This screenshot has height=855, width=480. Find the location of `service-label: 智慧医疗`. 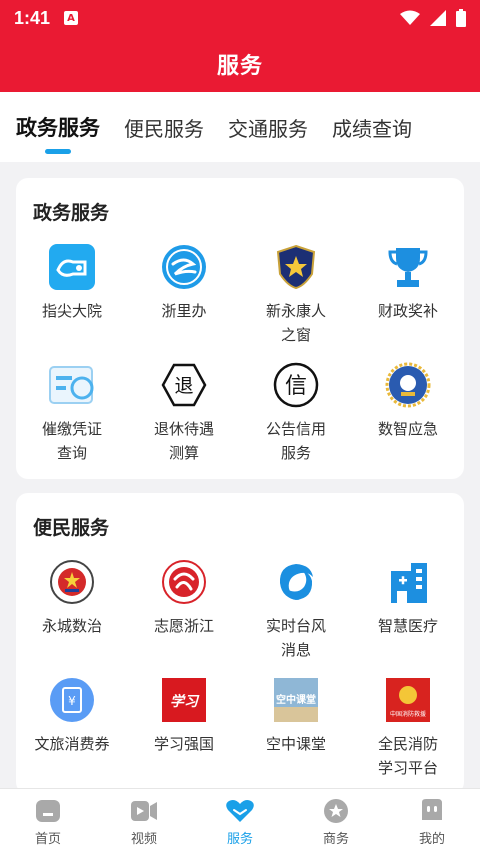

service-label: 智慧医疗 is located at coordinates (407, 626).